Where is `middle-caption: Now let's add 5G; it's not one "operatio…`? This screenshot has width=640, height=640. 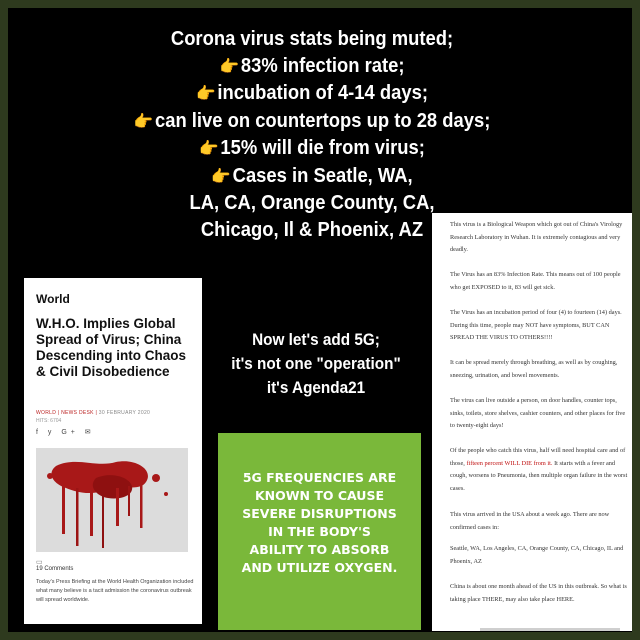
middle-caption: Now let's add 5G; it's not one "operatio… is located at coordinates (316, 364).